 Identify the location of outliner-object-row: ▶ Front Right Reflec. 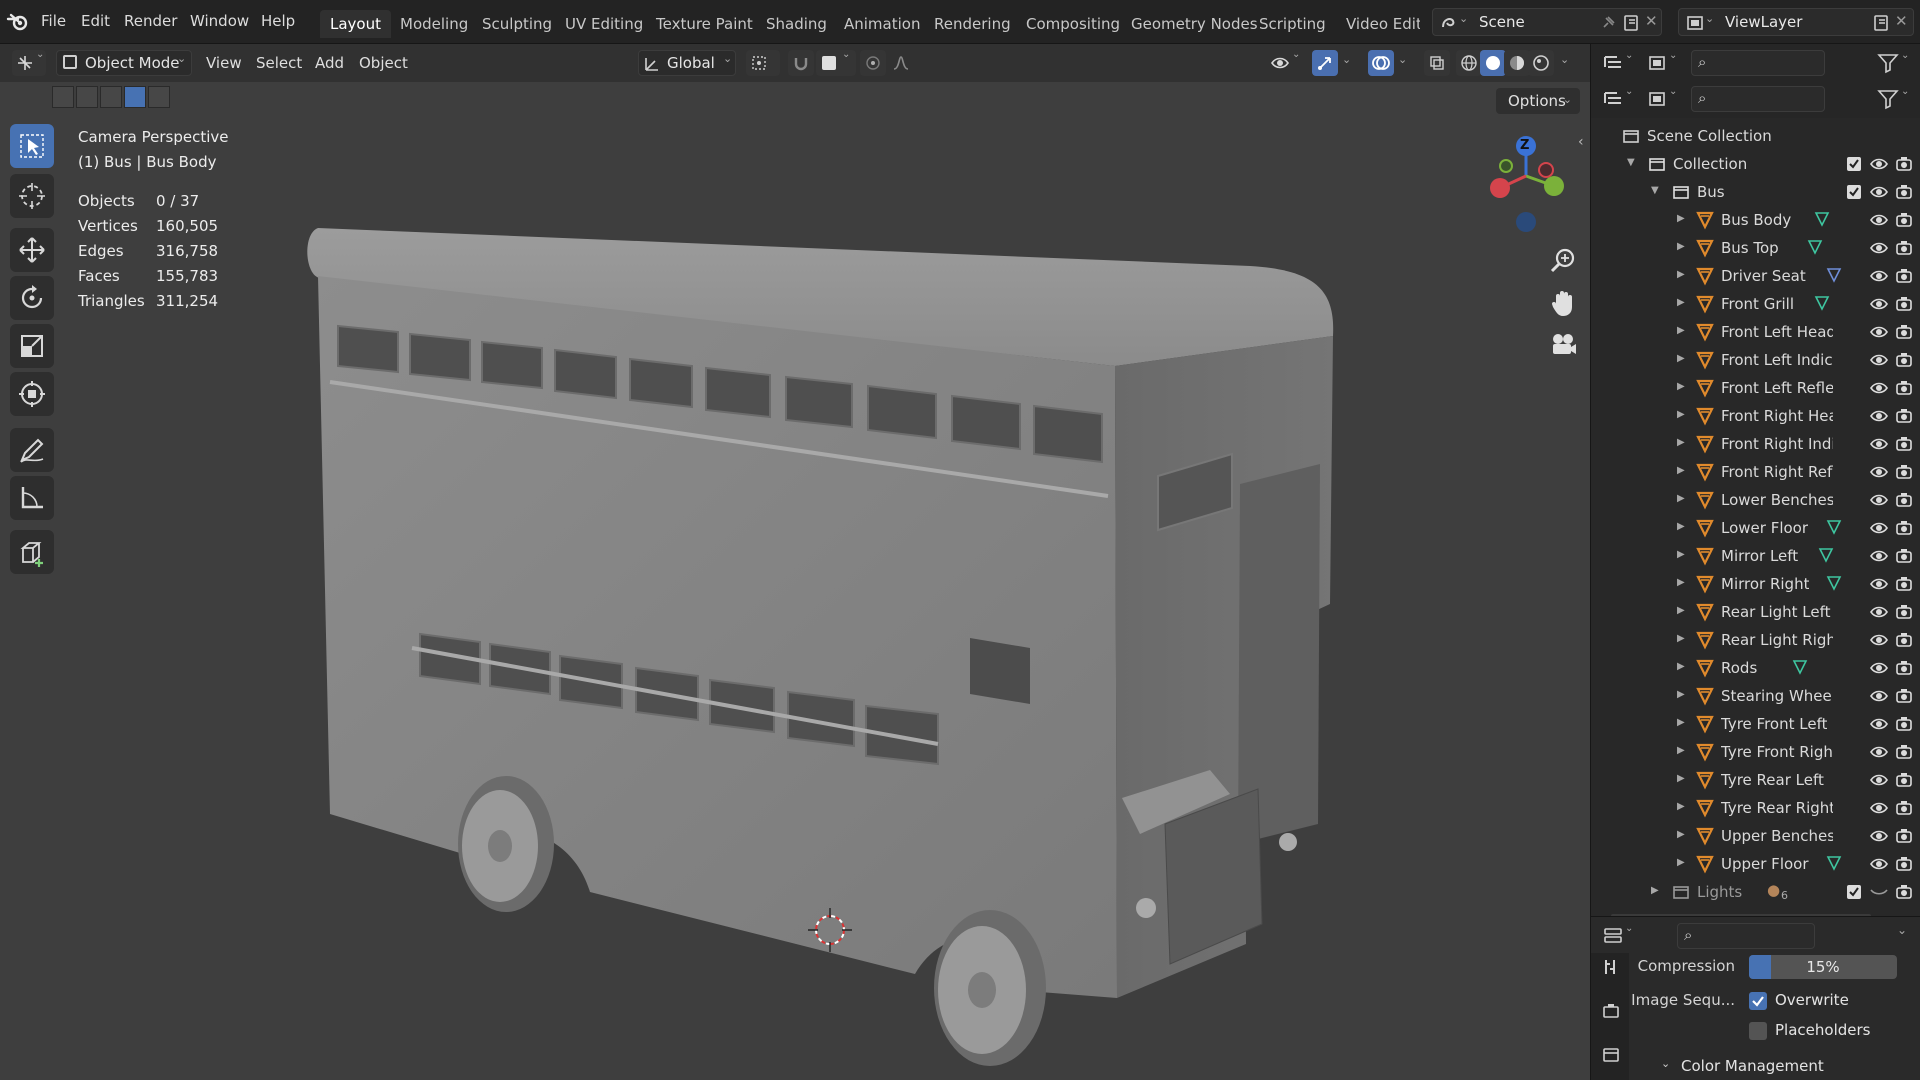
(1755, 472).